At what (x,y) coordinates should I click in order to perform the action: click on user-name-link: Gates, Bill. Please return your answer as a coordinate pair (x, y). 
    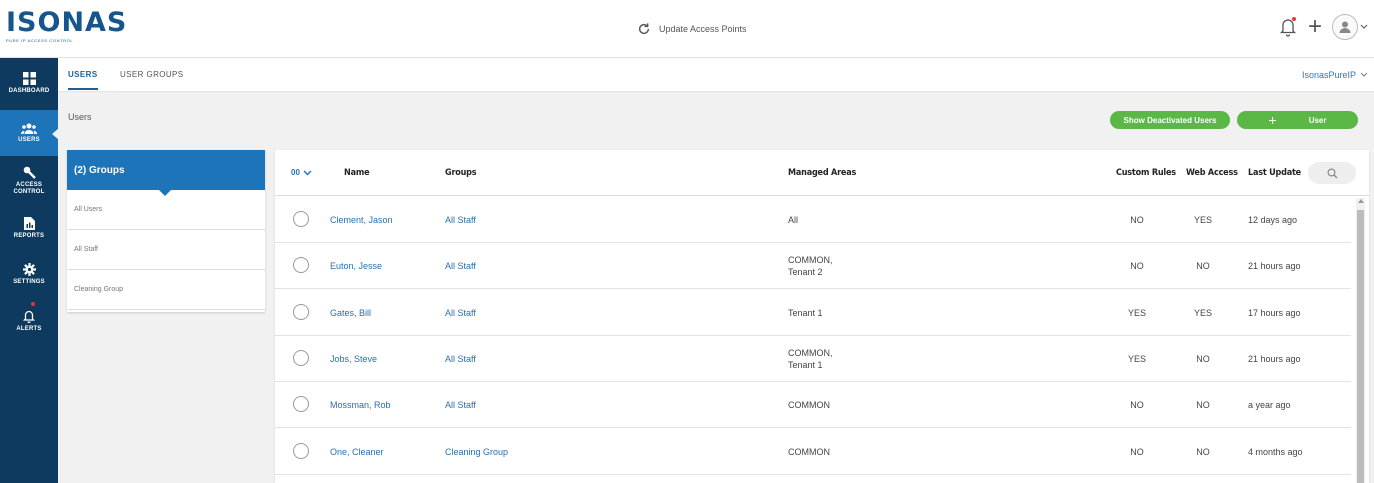
    Looking at the image, I should click on (350, 313).